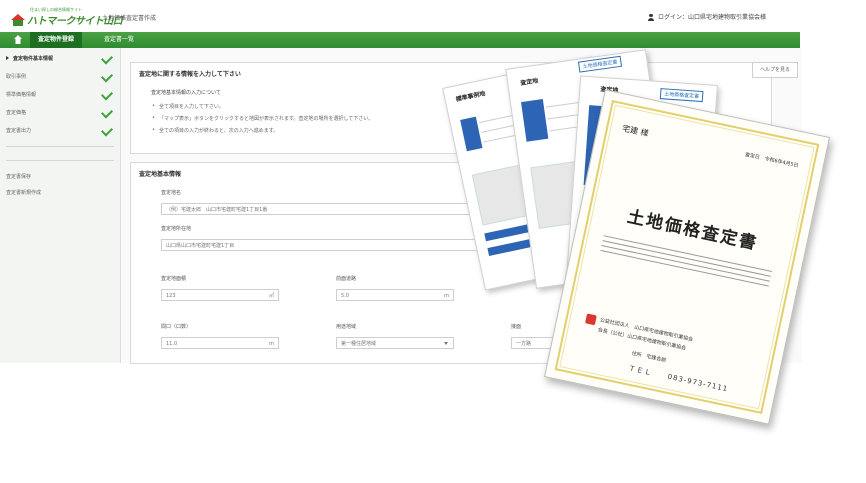 The height and width of the screenshot is (483, 866). What do you see at coordinates (172, 344) in the screenshot?
I see `frontage-value: 11.0` at bounding box center [172, 344].